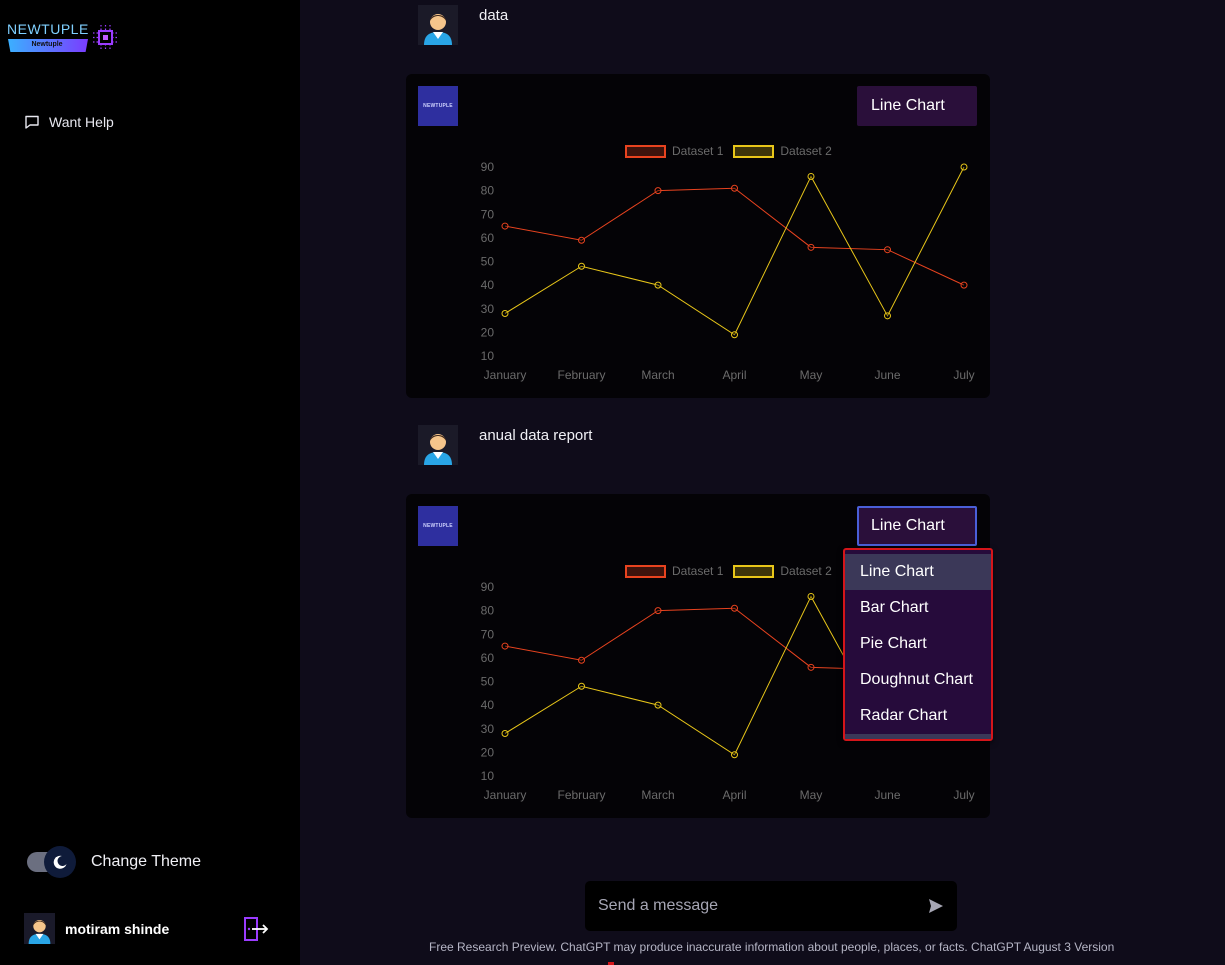 This screenshot has width=1225, height=965. I want to click on theme-switcher: Change Theme, so click(114, 862).